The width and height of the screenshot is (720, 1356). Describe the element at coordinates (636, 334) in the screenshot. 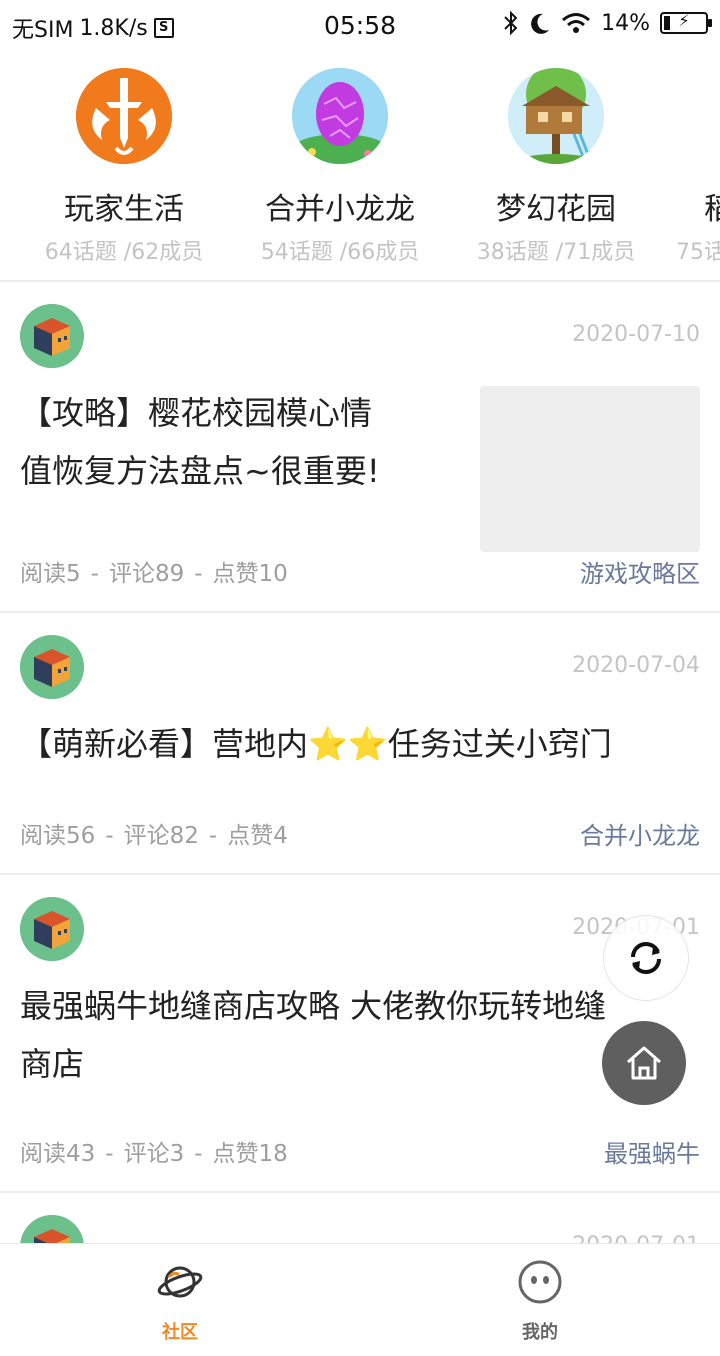

I see `post-date: 2020-07-10` at that location.